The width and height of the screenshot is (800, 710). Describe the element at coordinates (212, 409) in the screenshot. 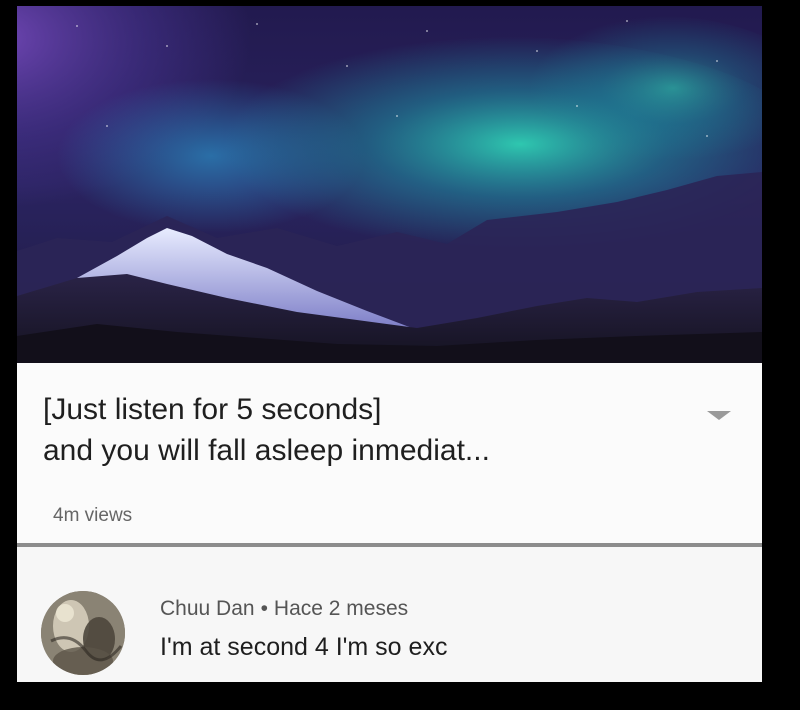

I see `video-title-line-1: [Just listen for 5 seconds]` at that location.